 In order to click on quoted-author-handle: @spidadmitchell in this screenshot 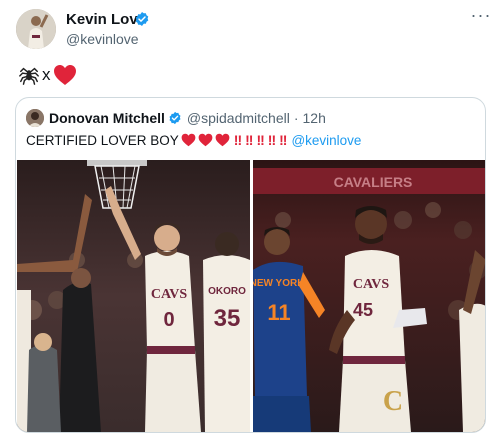, I will do `click(238, 118)`.